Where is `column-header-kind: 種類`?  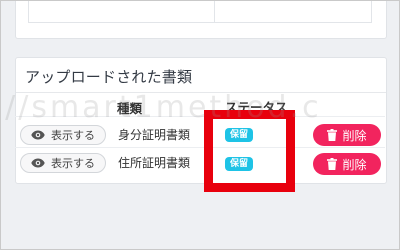
column-header-kind: 種類 is located at coordinates (130, 108).